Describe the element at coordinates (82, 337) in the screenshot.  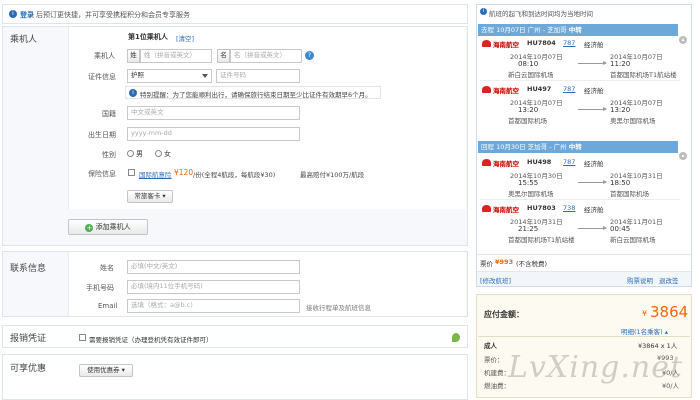
I see `receipt-checkbox` at that location.